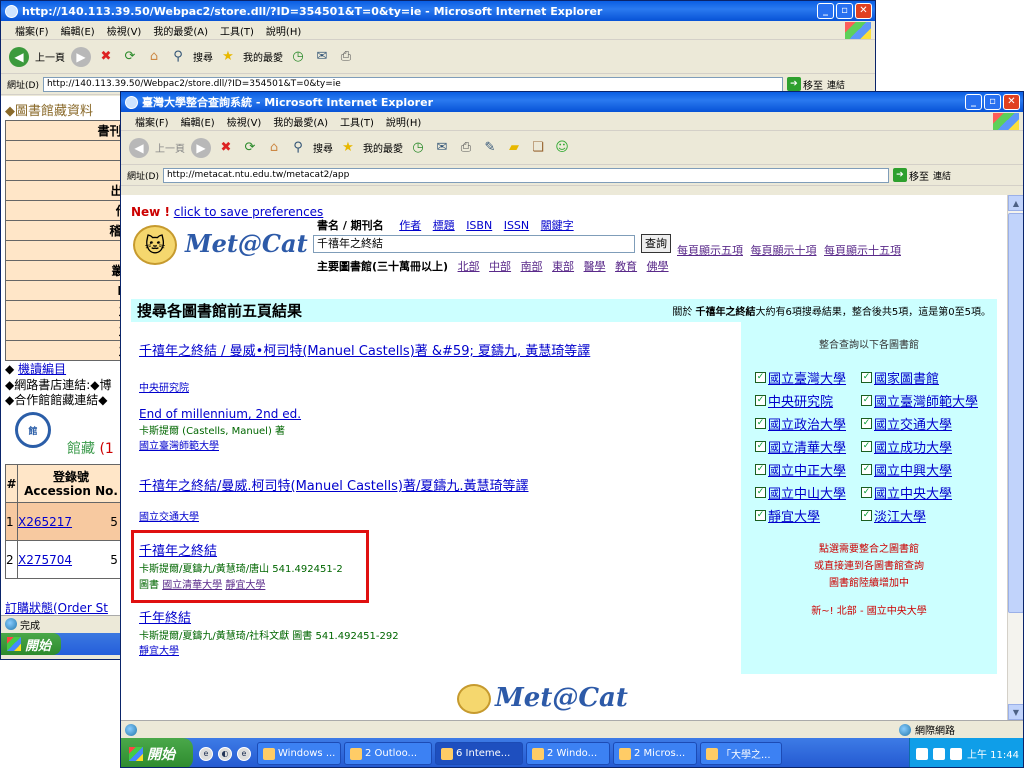  Describe the element at coordinates (179, 446) in the screenshot. I see `result-source-link: 國立臺灣師範大學` at that location.